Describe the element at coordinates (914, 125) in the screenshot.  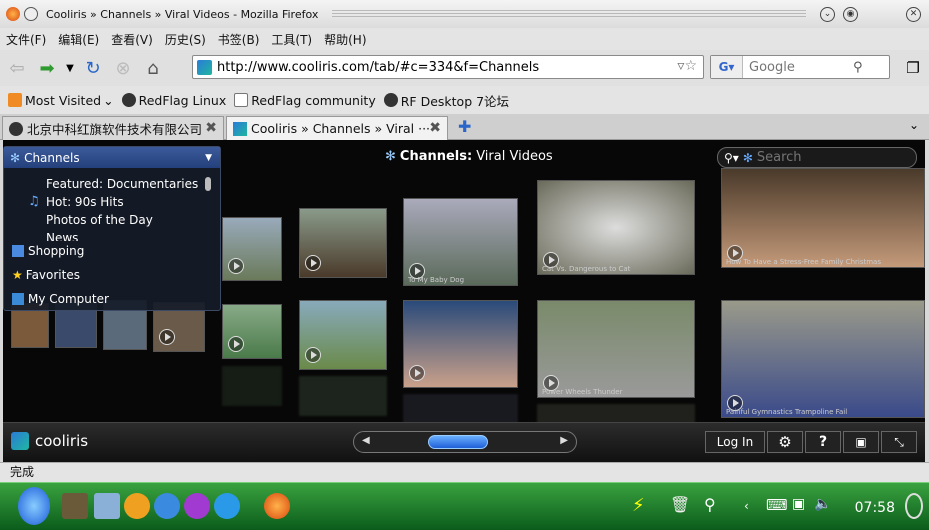
I see `tab-list-icon: ⌄` at that location.